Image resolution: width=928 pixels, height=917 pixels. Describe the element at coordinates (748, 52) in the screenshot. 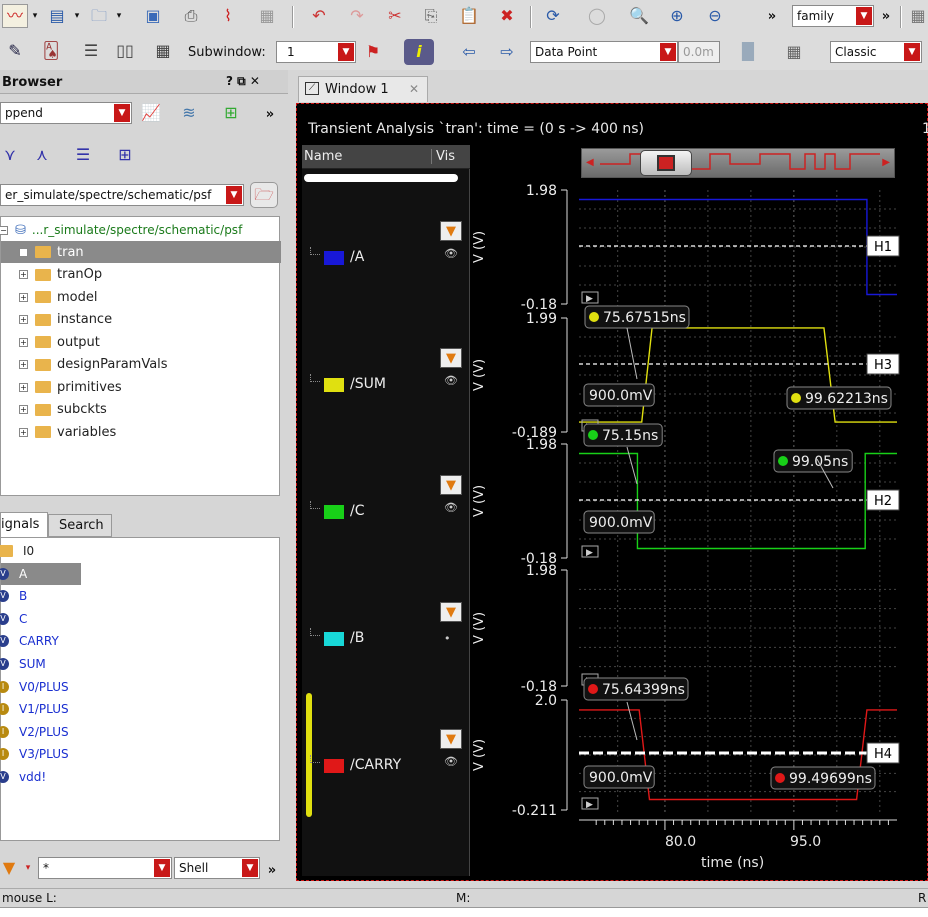

I see `bar-chart-icon: ▐▌` at that location.